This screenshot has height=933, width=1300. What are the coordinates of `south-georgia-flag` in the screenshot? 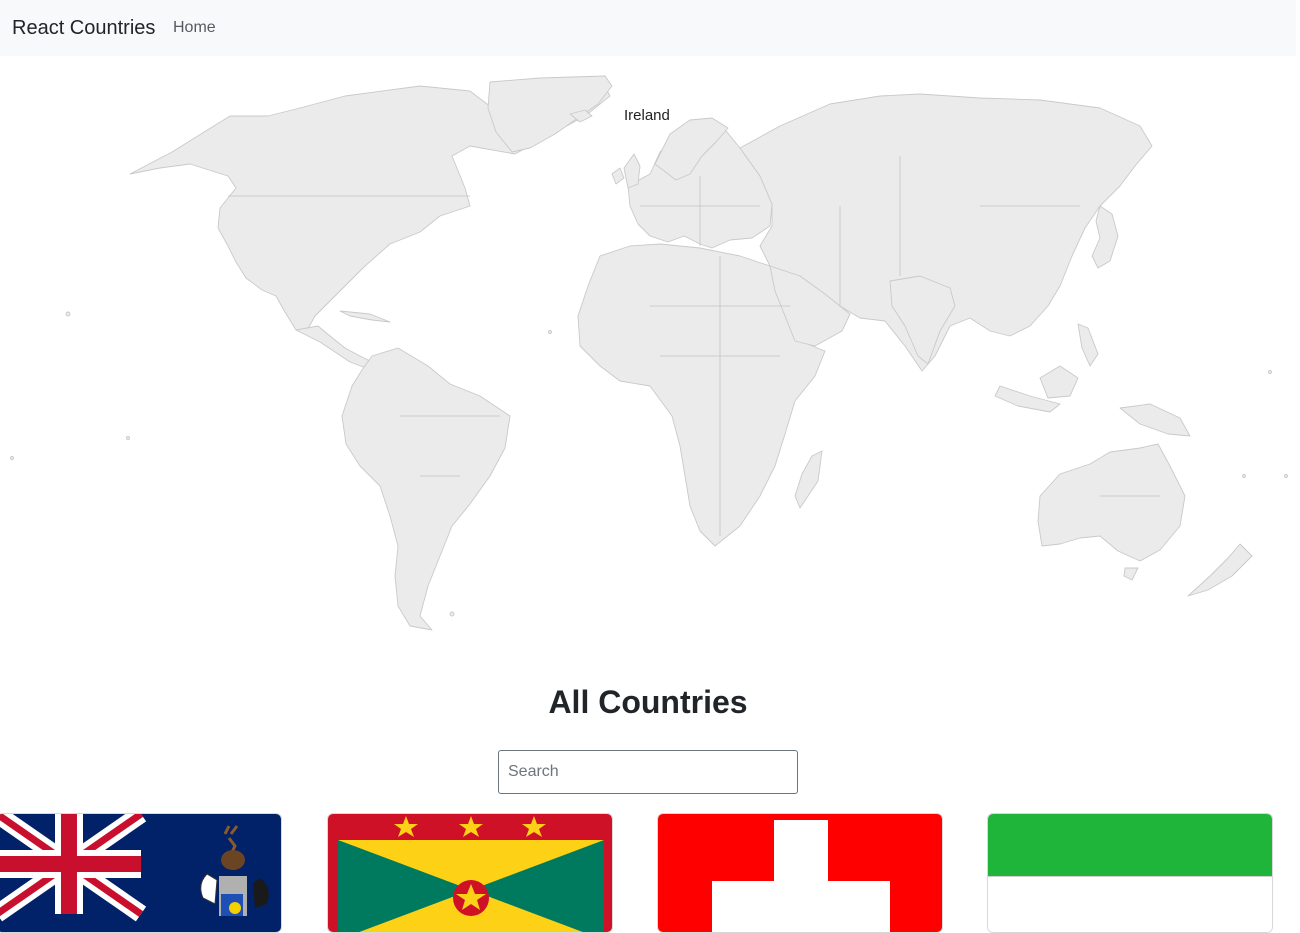 It's located at (140, 873).